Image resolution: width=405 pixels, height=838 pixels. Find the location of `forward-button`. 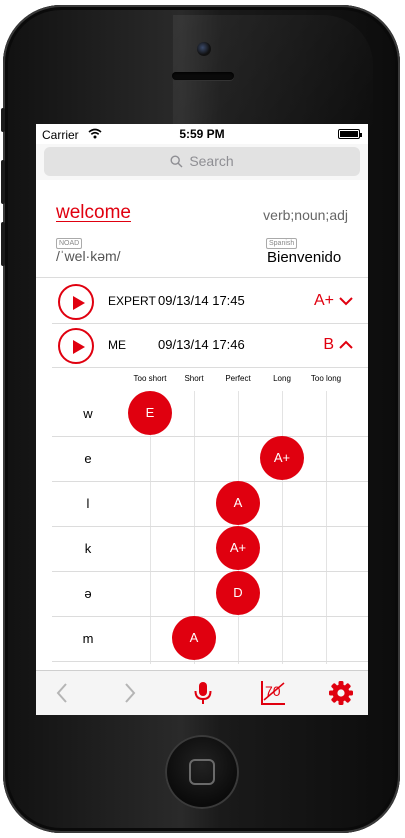

forward-button is located at coordinates (128, 693).